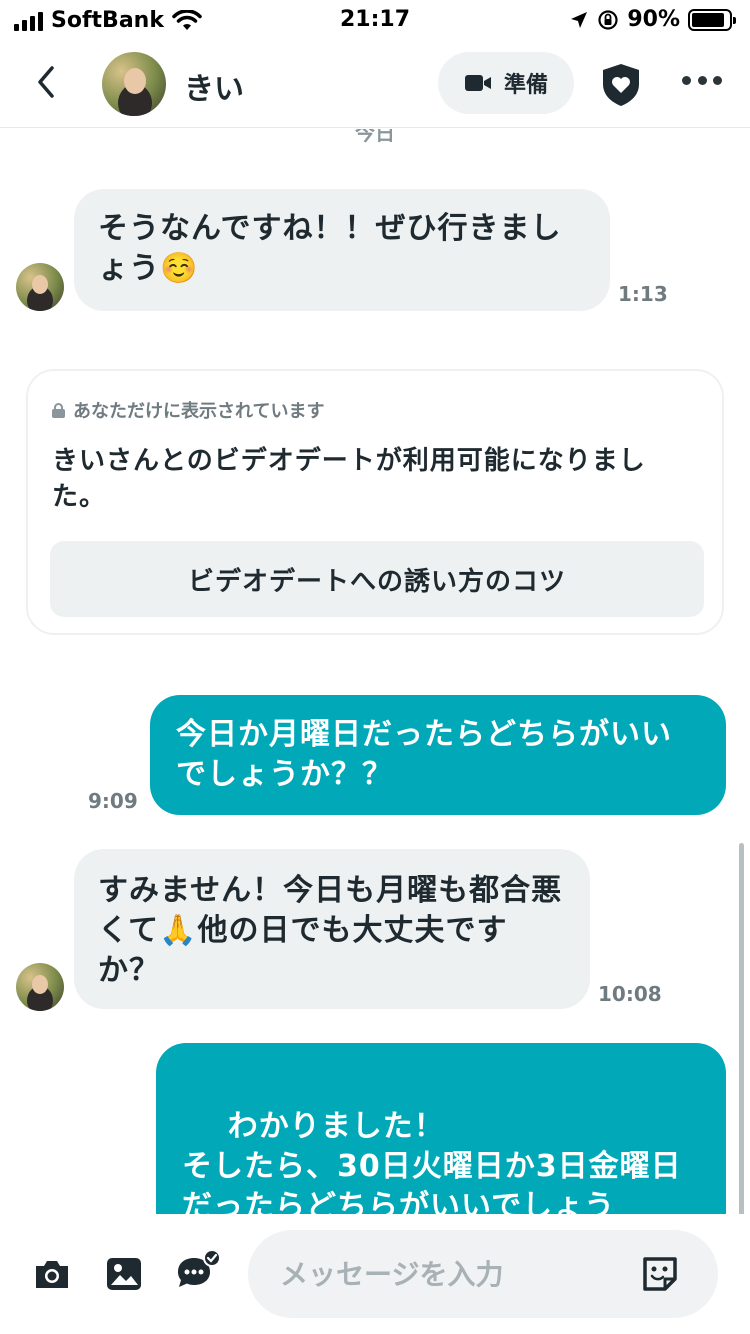 The height and width of the screenshot is (1334, 750). I want to click on chat-header: きい 準備, so click(375, 86).